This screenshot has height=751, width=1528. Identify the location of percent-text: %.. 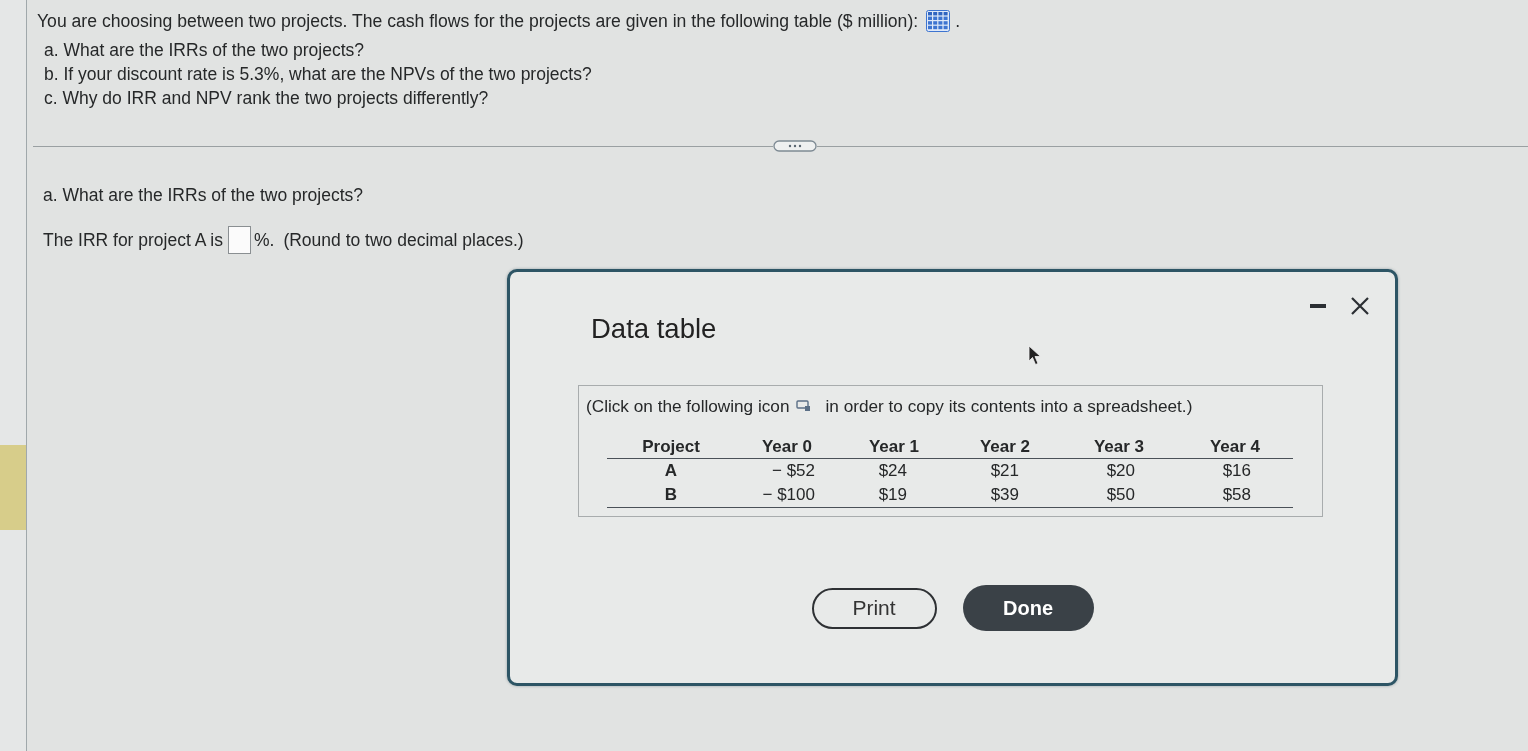
(264, 240).